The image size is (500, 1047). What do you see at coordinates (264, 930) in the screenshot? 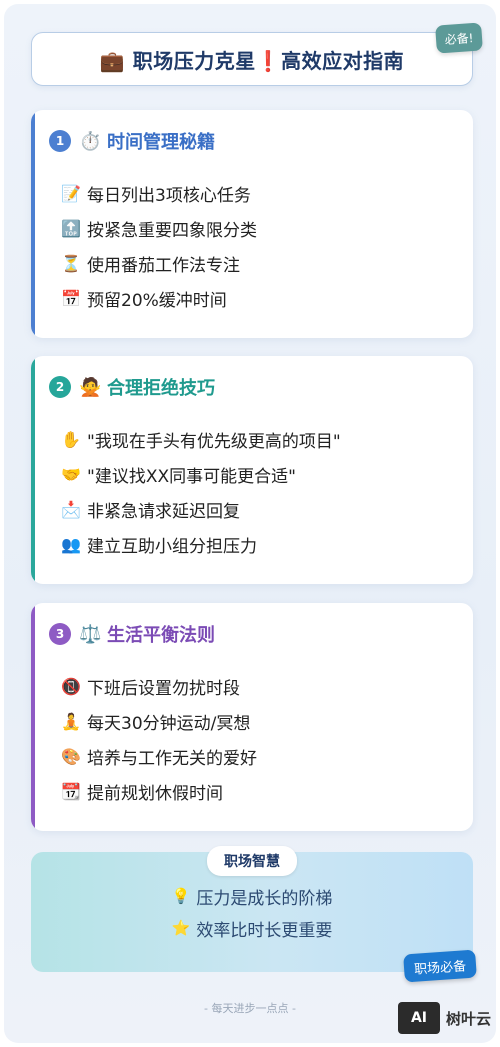
I see `summary-item-text: 效率比时长更重要` at bounding box center [264, 930].